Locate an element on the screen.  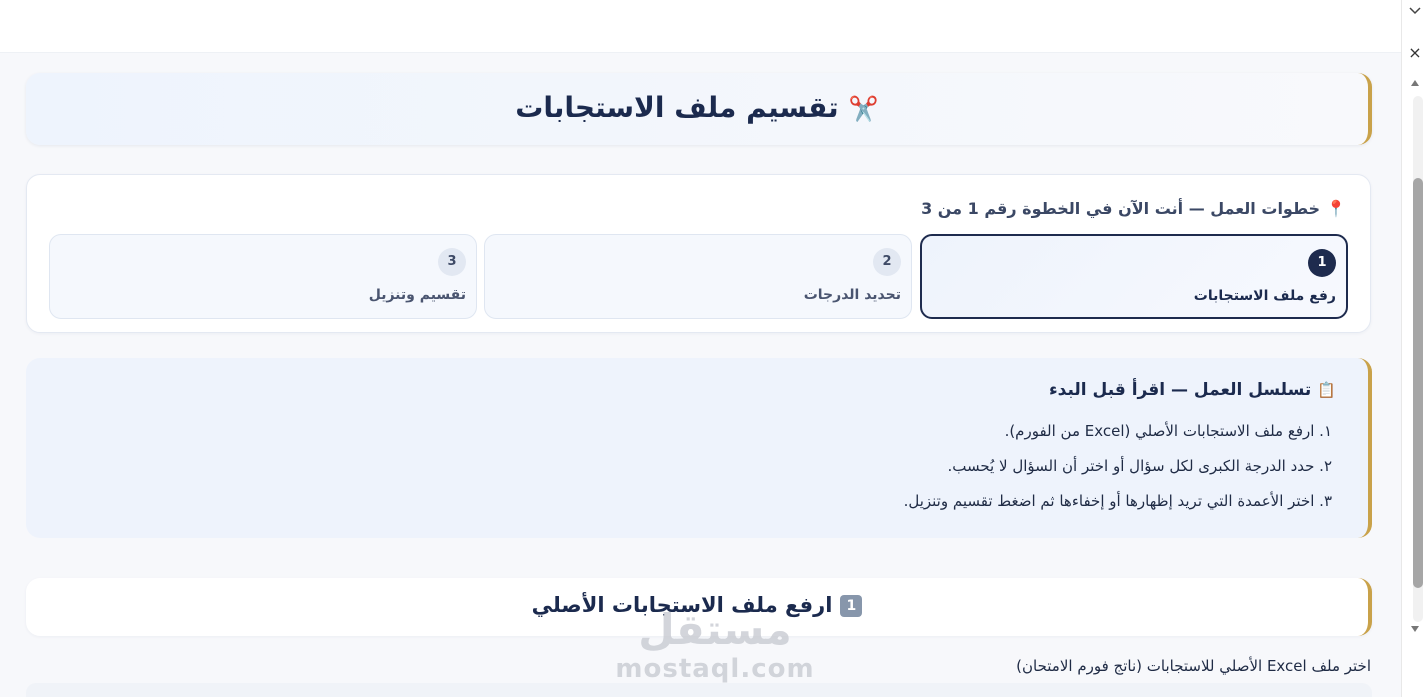
clipboard-icon: 📋 is located at coordinates (1326, 390).